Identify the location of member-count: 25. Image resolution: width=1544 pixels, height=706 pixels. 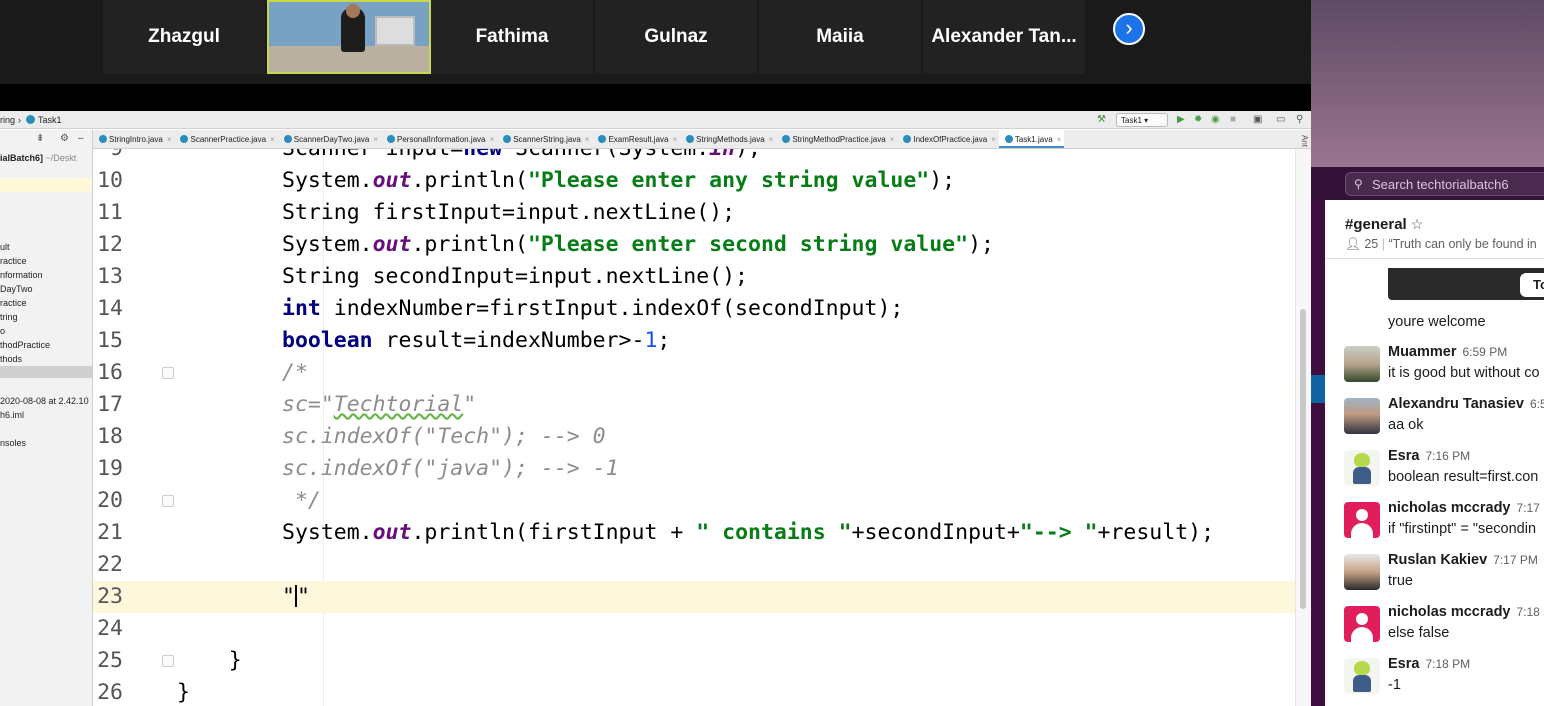
(1371, 244).